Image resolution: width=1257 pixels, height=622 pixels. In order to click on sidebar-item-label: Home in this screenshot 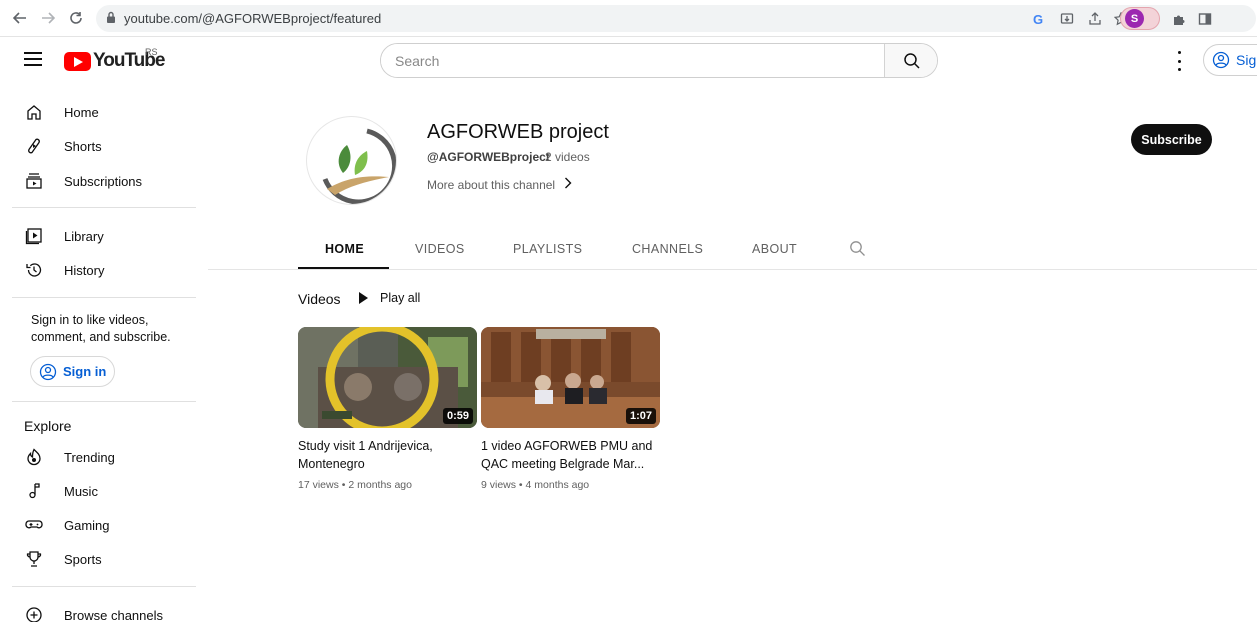, I will do `click(81, 112)`.